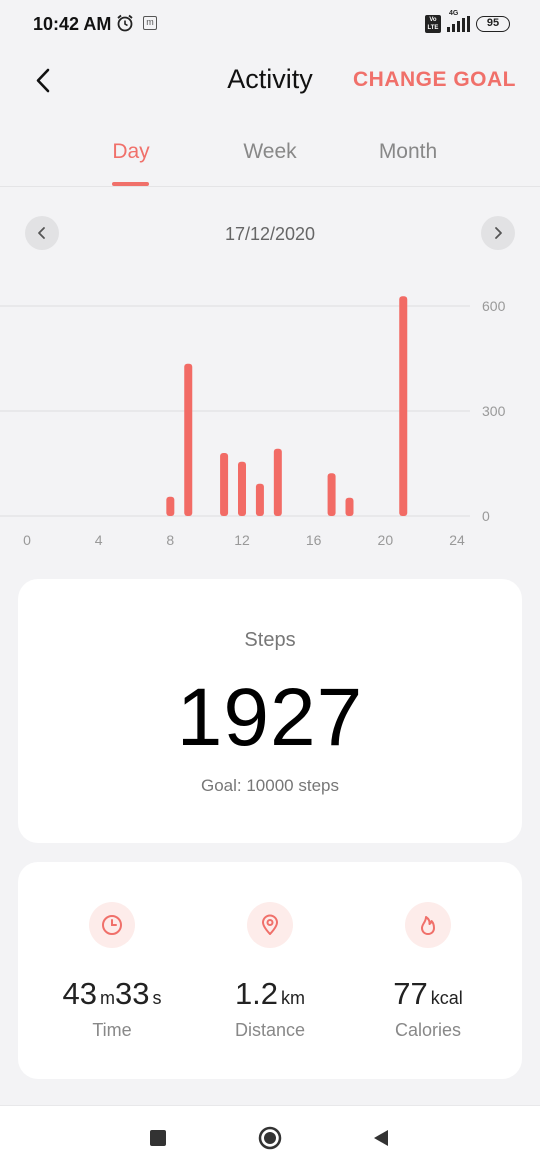 This screenshot has width=540, height=1170. What do you see at coordinates (270, 25) in the screenshot?
I see `status-bar: 10:42 AM m Vo LTE 4G 95` at bounding box center [270, 25].